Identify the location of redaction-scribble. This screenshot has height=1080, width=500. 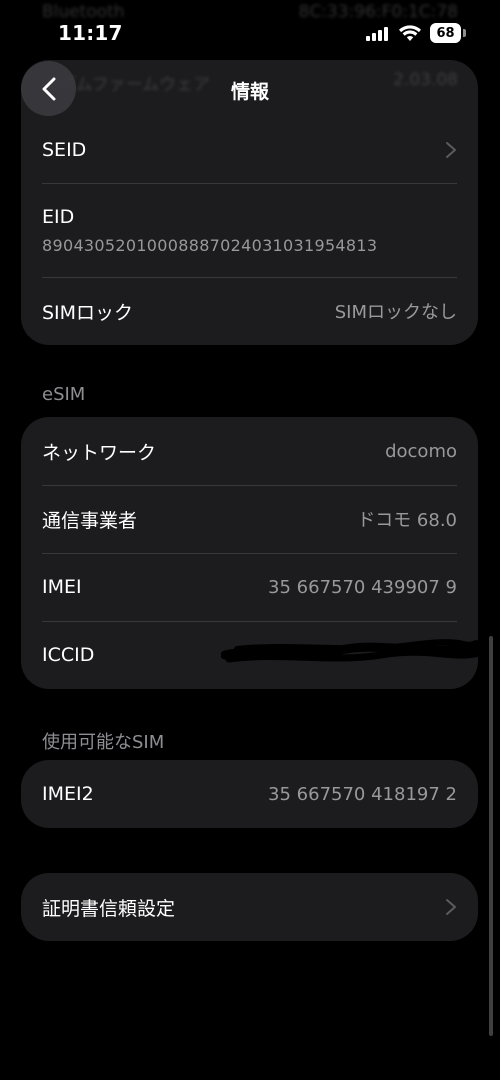
(349, 651).